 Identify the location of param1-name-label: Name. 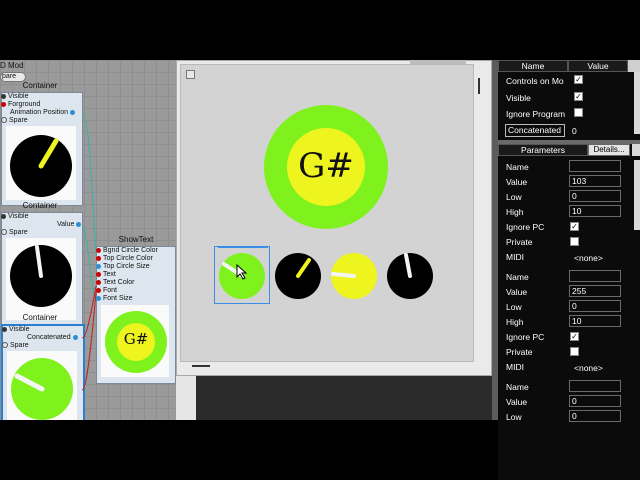
(517, 167).